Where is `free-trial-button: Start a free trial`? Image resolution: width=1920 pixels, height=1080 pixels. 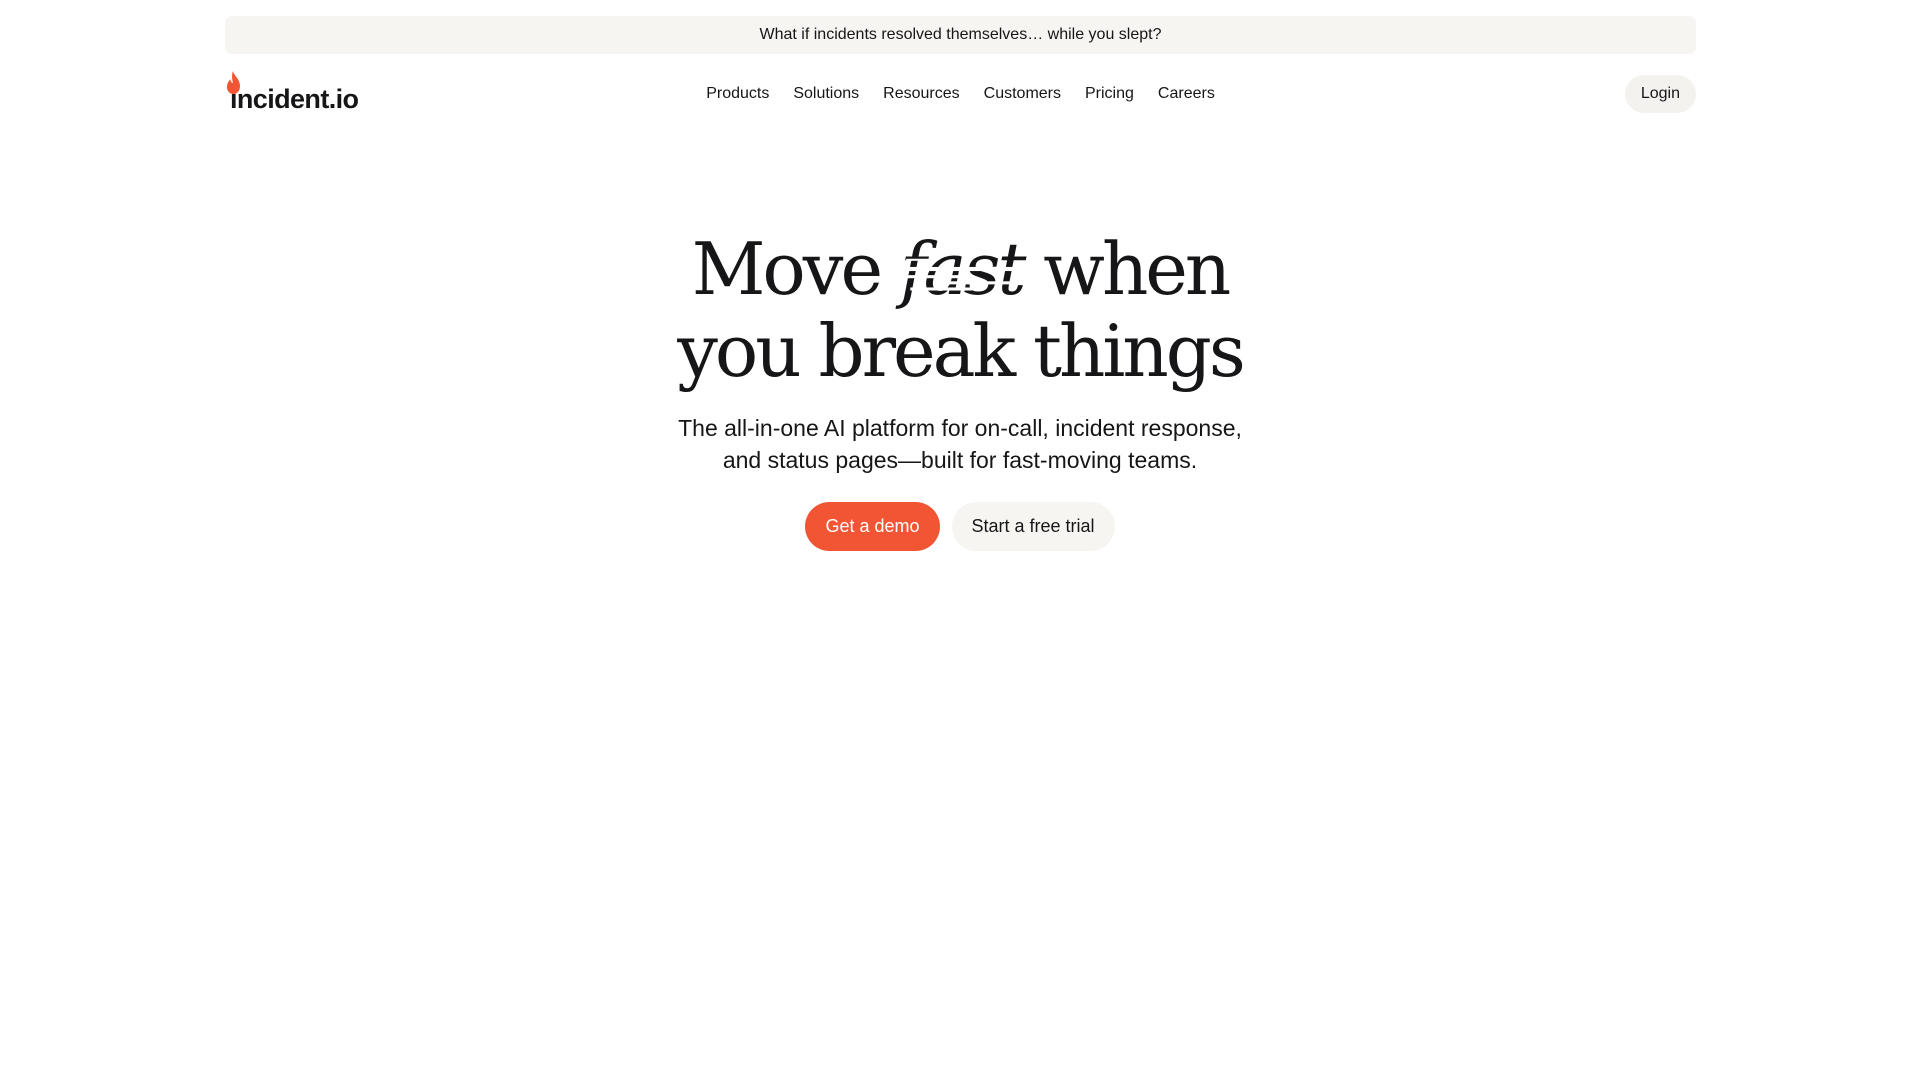 free-trial-button: Start a free trial is located at coordinates (1033, 526).